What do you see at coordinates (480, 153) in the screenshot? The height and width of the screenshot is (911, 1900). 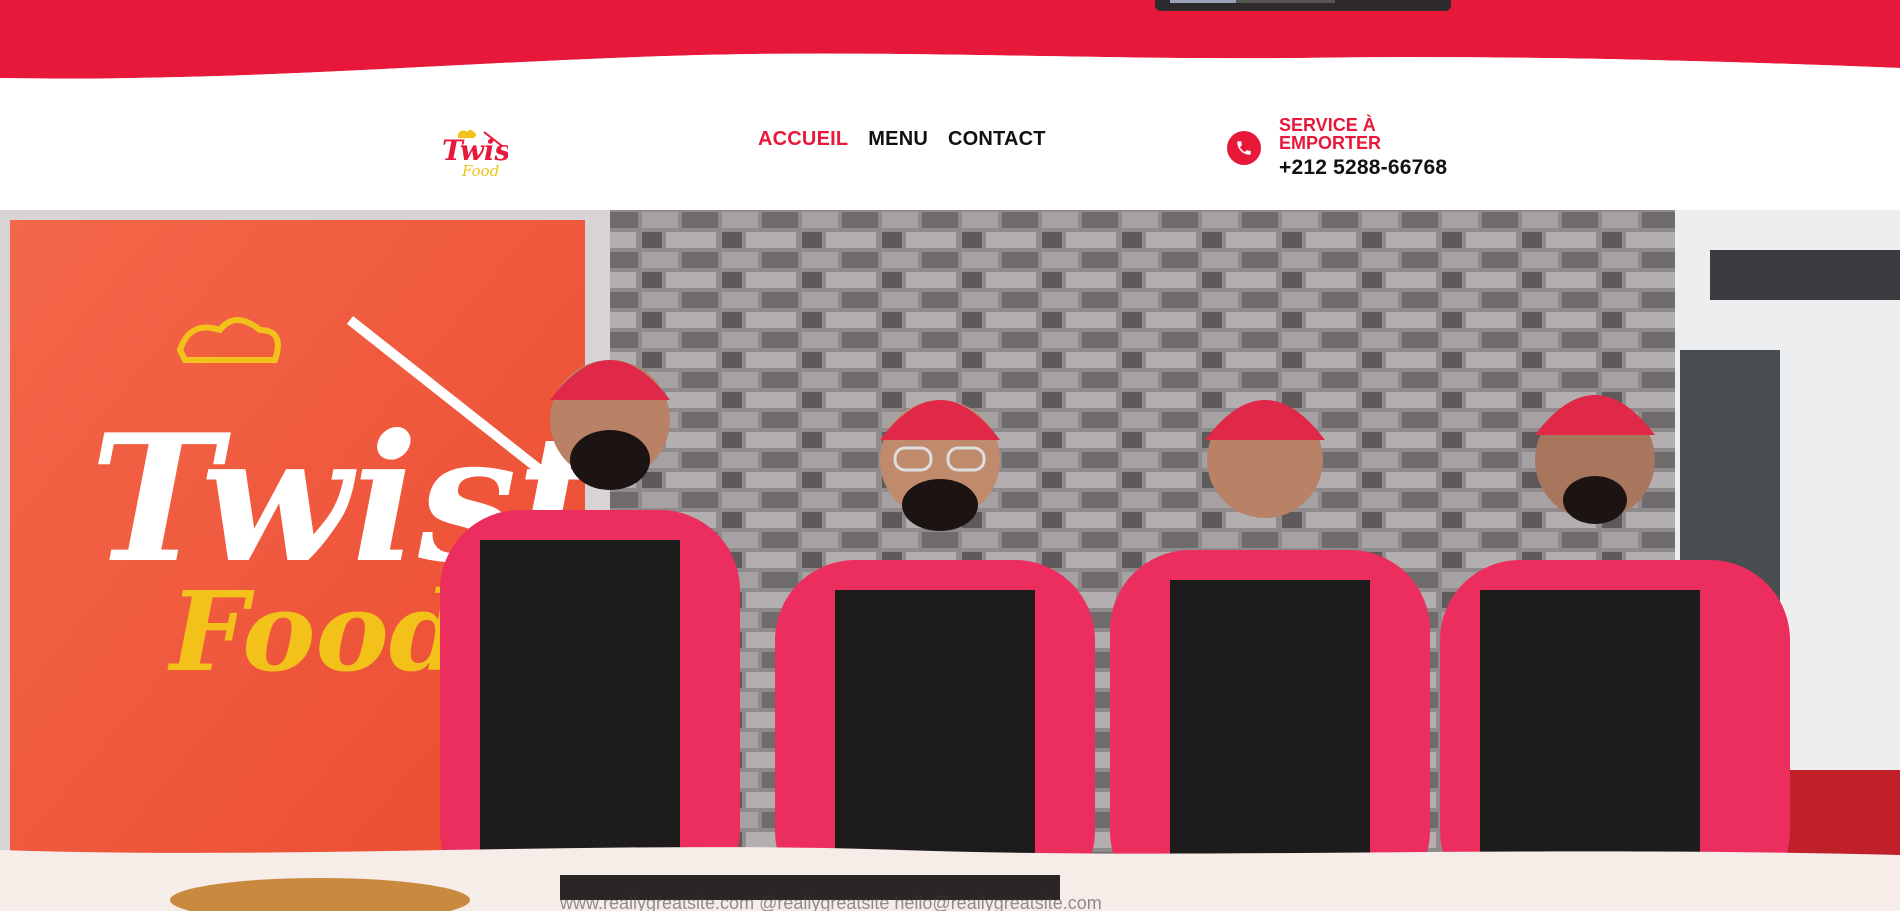 I see `twist-food-logo: Twist Food` at bounding box center [480, 153].